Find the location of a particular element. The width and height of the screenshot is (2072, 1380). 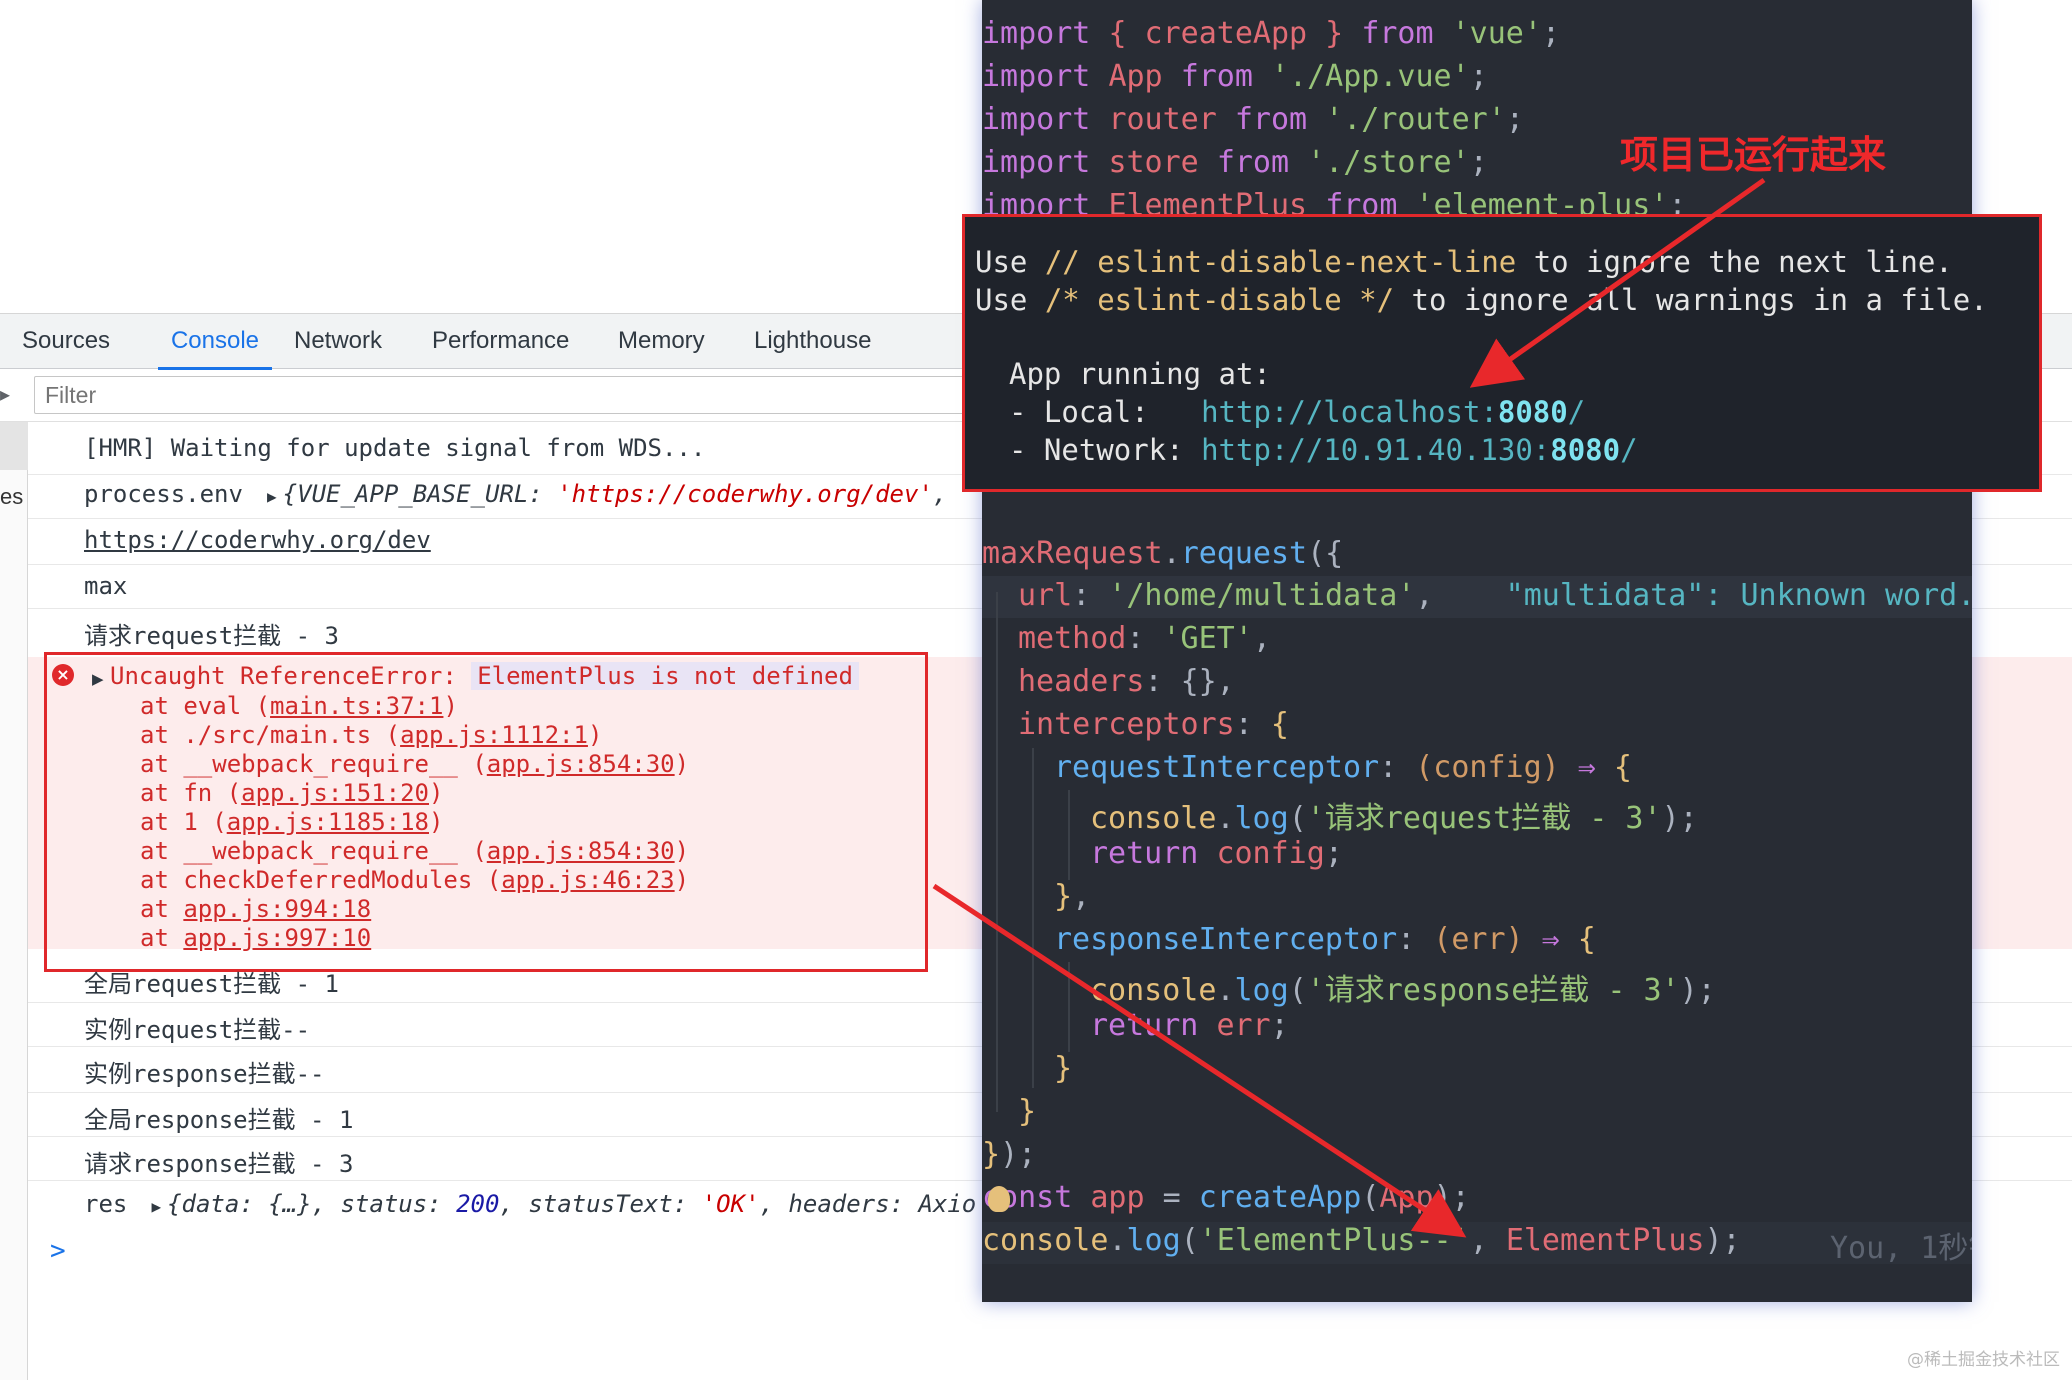

code-token: {}, is located at coordinates (1207, 681).